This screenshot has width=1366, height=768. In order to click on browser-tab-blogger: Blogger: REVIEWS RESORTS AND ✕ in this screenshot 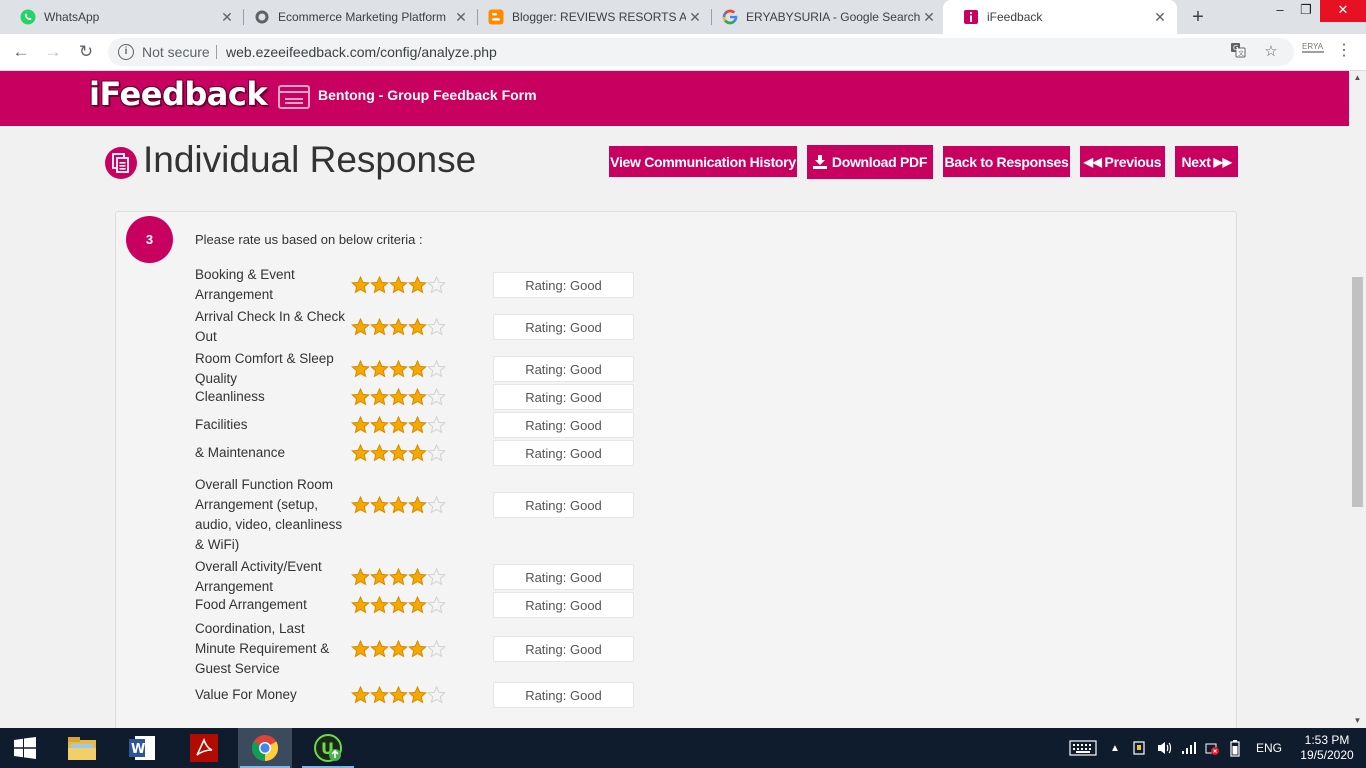, I will do `click(590, 17)`.